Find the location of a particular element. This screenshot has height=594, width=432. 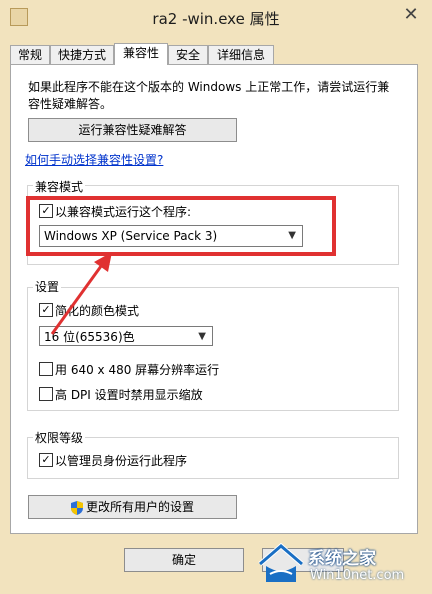

res-640-checkbox is located at coordinates (46, 369).